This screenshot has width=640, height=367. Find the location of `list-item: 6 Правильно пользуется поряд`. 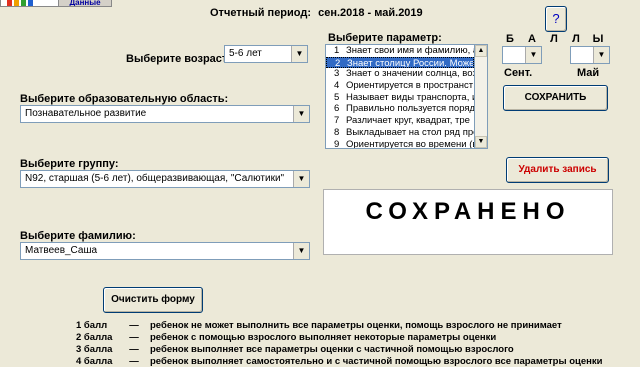

list-item: 6 Правильно пользуется поряд is located at coordinates (400, 109).